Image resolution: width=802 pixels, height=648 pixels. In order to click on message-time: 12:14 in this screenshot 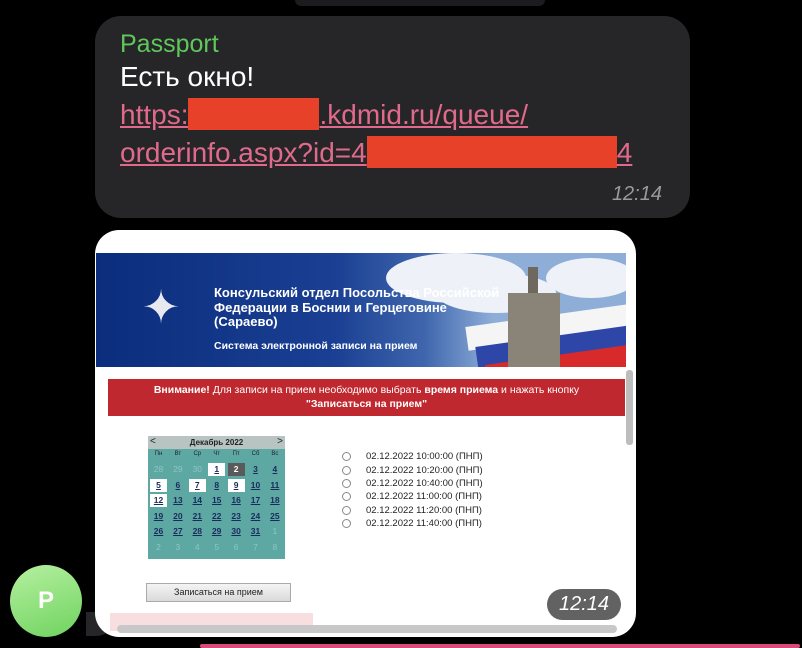, I will do `click(636, 194)`.